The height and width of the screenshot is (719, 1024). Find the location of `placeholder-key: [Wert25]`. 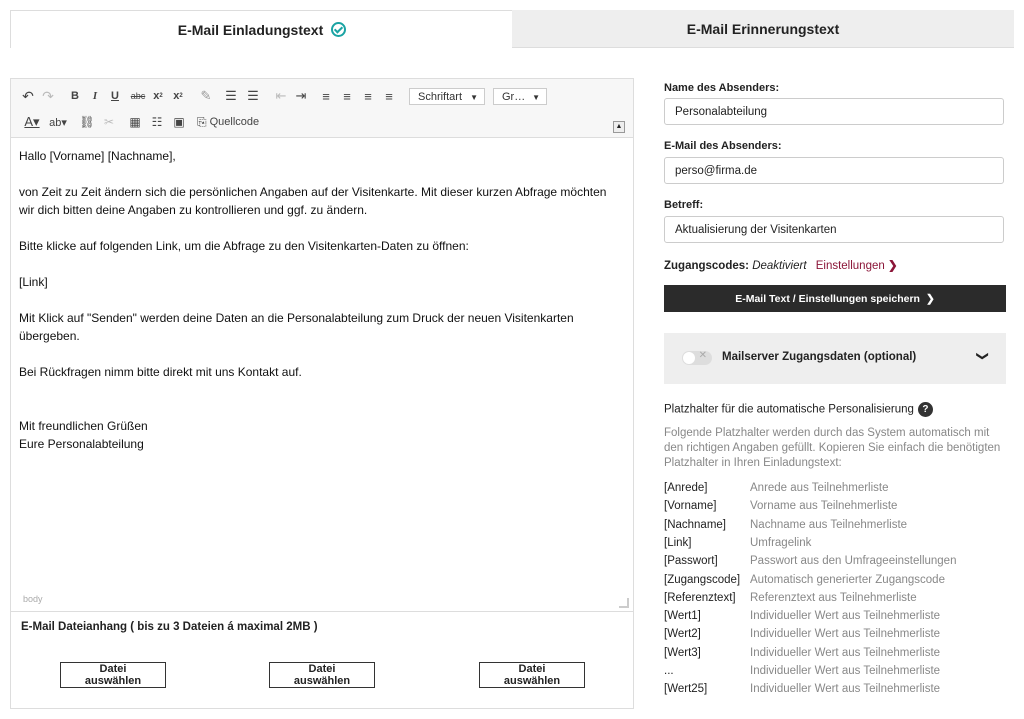

placeholder-key: [Wert25] is located at coordinates (686, 689).